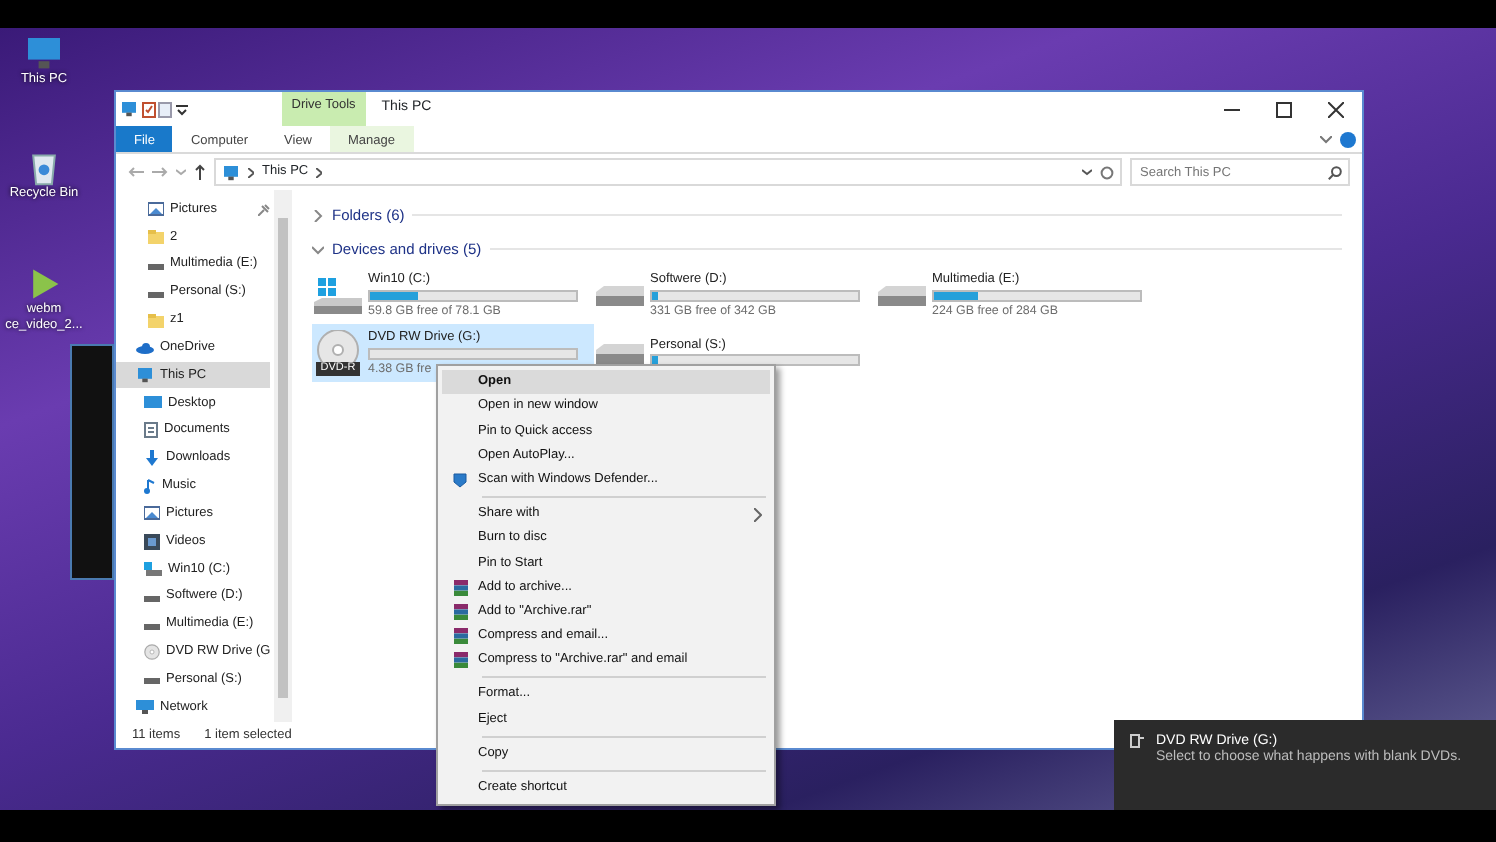 This screenshot has height=842, width=1496. Describe the element at coordinates (1107, 172) in the screenshot. I see `refresh-icon` at that location.